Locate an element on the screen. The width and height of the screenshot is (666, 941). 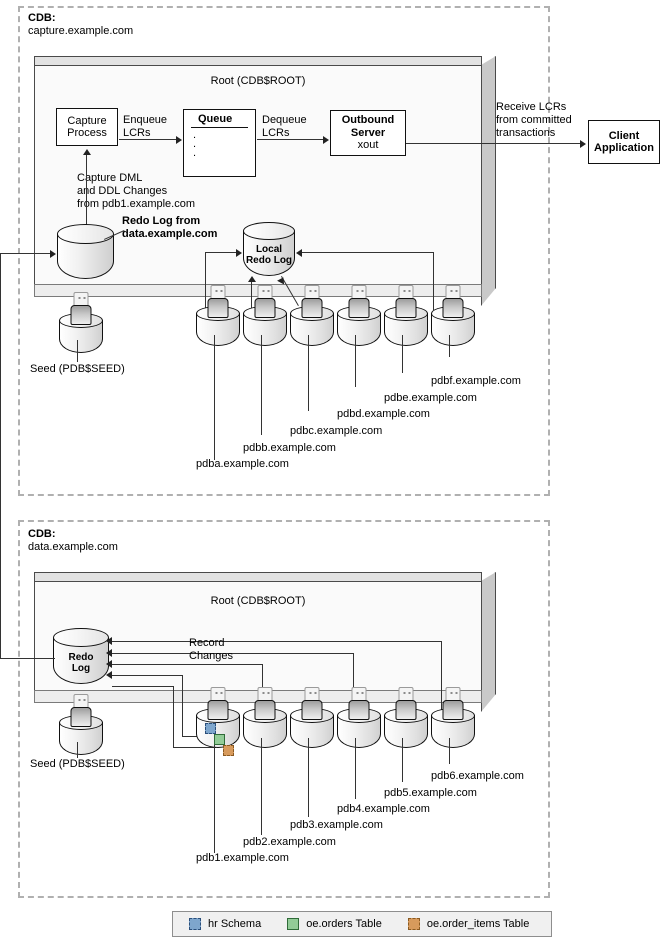
pdb4-label: pdb4.example.com is located at coordinates (383, 809).